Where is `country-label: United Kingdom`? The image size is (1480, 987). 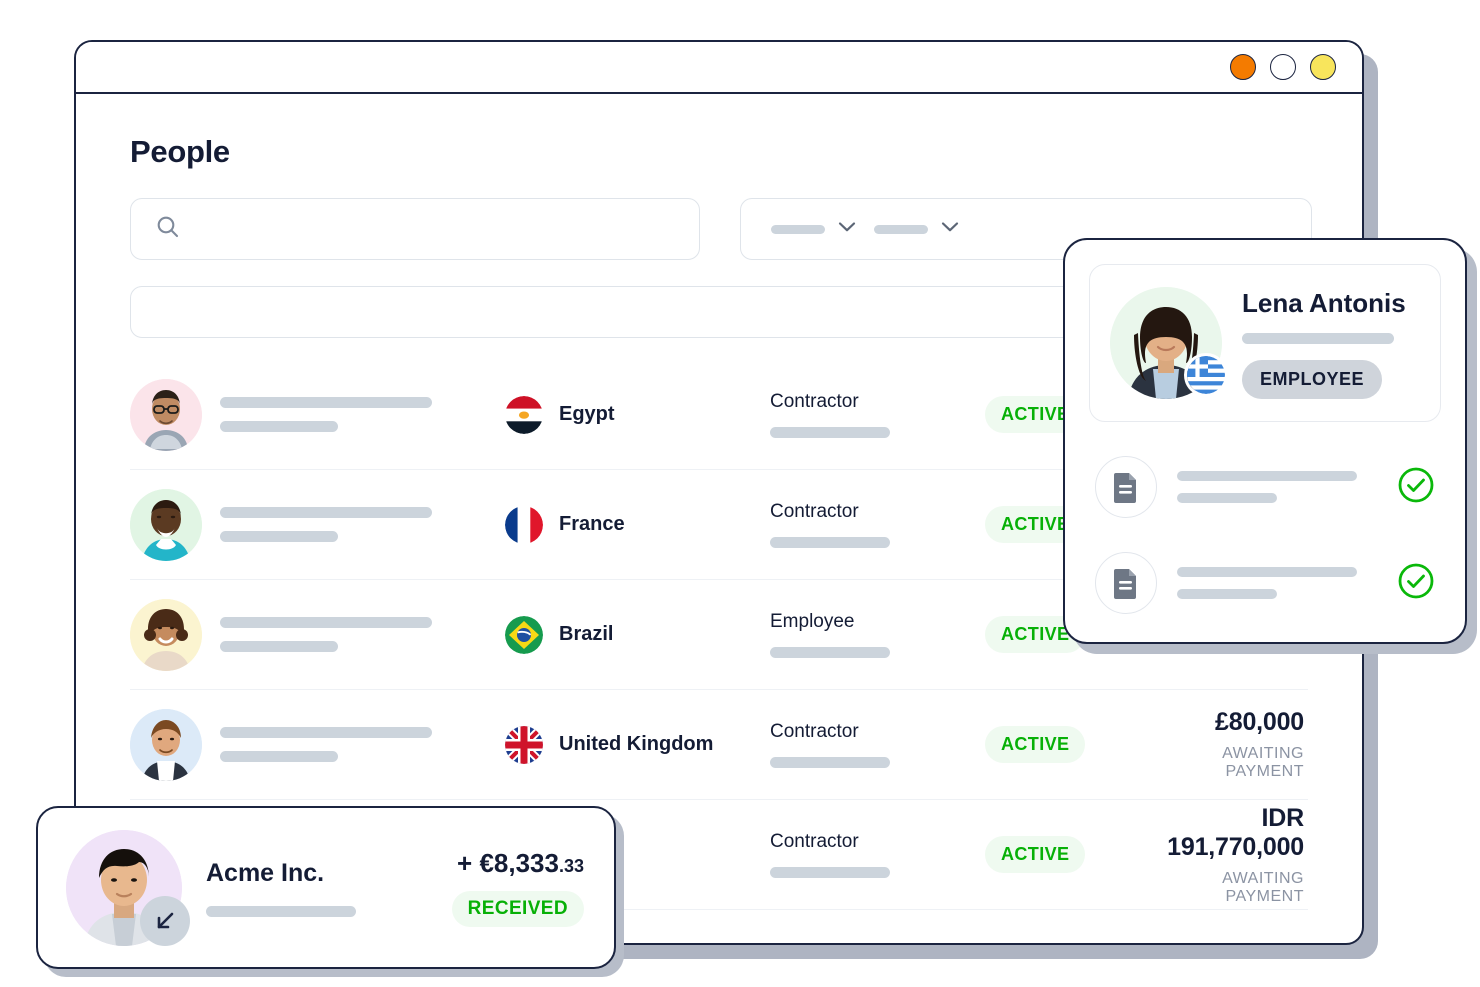 country-label: United Kingdom is located at coordinates (636, 744).